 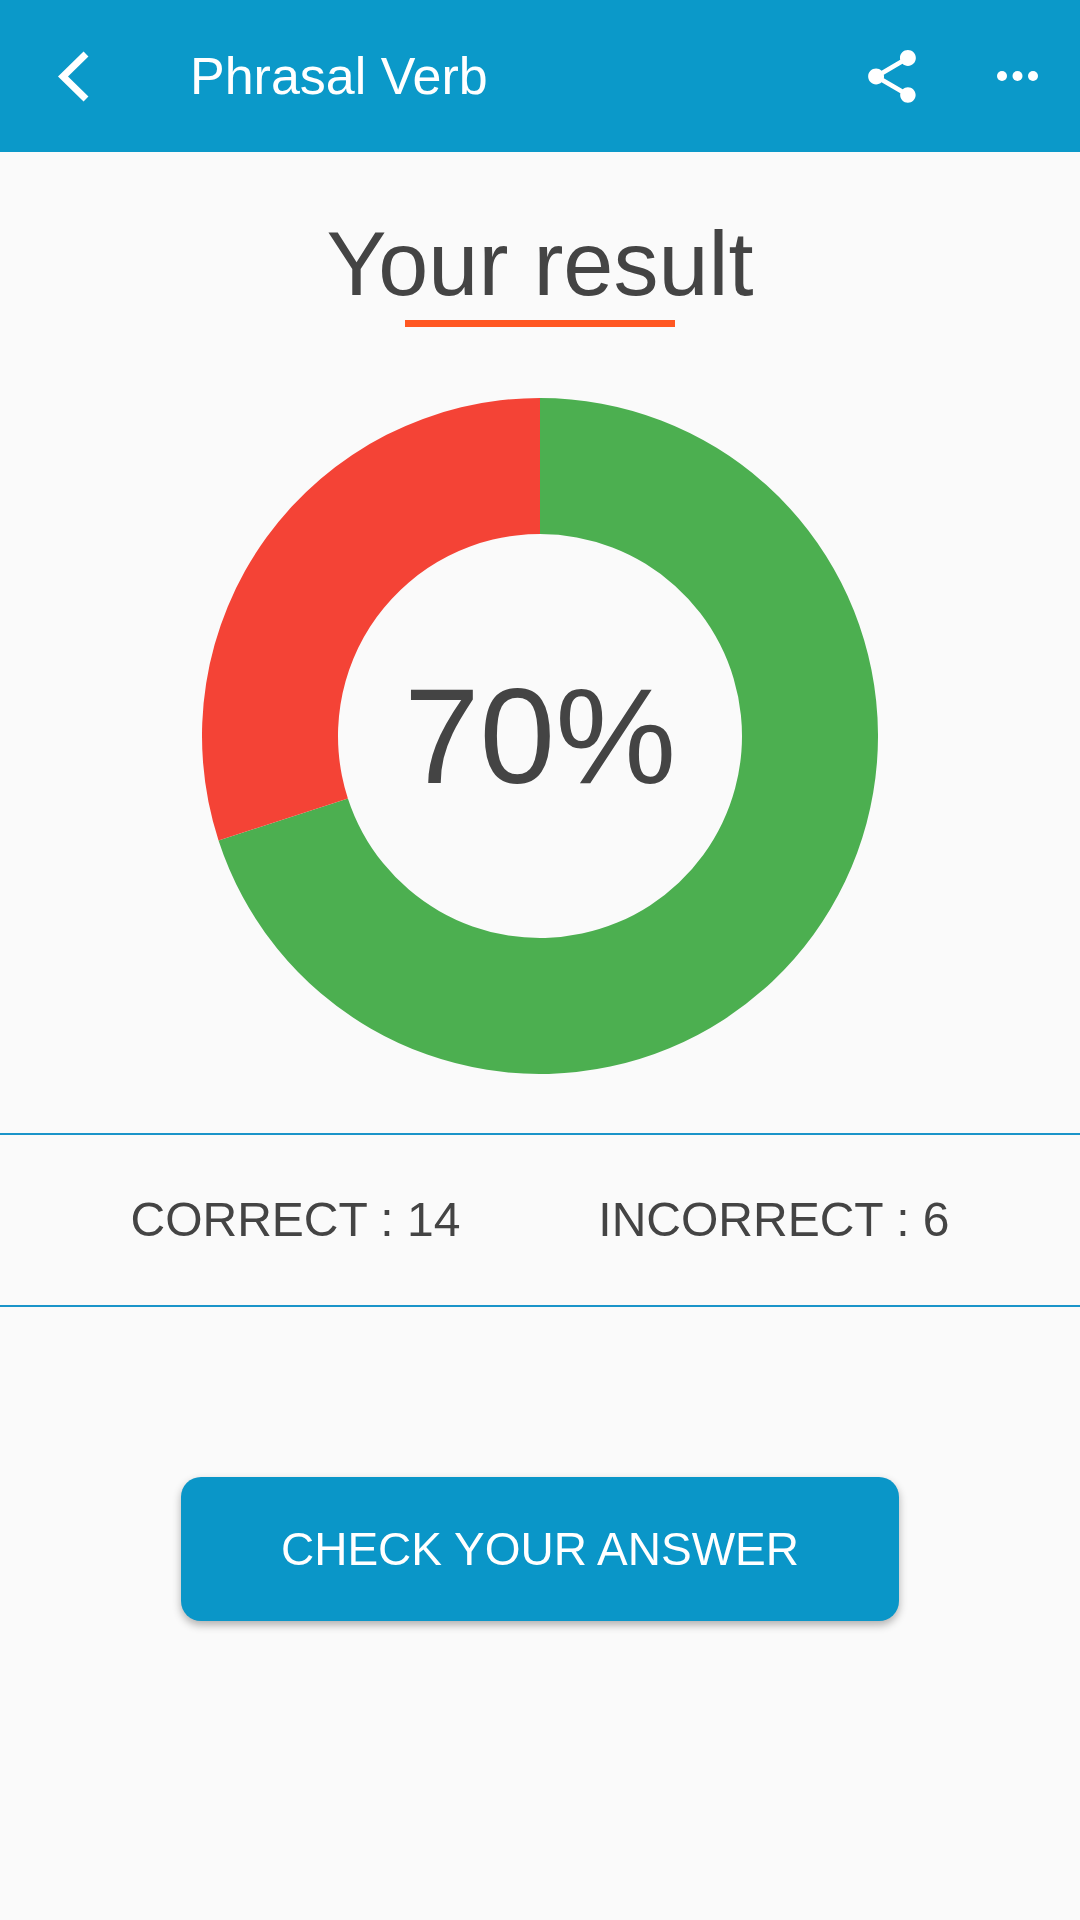 I want to click on score-text: CORRECT : 14, so click(x=295, y=1220).